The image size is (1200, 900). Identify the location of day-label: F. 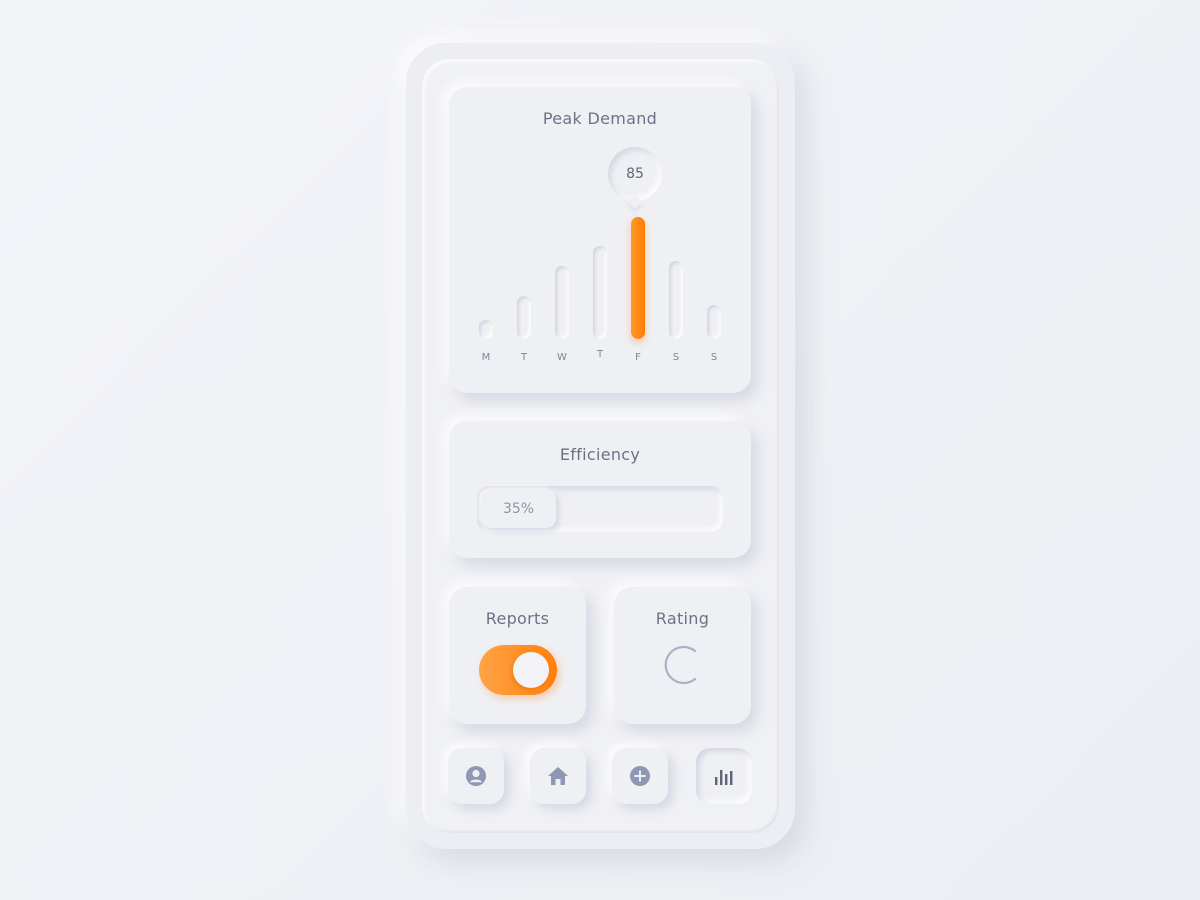
(638, 357).